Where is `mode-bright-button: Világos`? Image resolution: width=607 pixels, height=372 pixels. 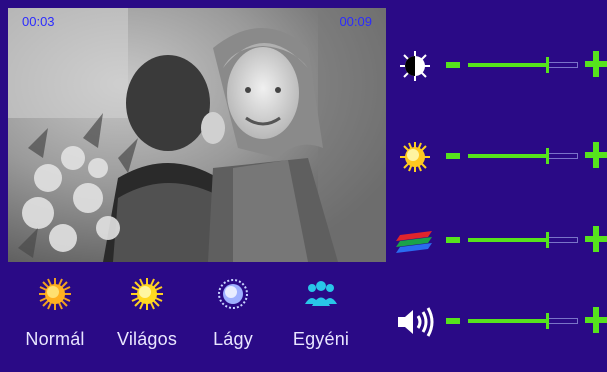 mode-bright-button: Világos is located at coordinates (147, 319).